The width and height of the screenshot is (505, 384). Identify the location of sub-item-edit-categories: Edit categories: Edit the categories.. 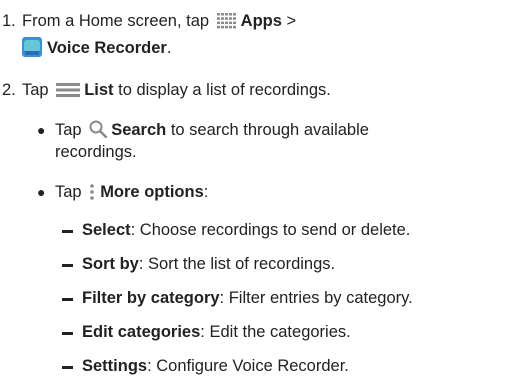
(252, 334).